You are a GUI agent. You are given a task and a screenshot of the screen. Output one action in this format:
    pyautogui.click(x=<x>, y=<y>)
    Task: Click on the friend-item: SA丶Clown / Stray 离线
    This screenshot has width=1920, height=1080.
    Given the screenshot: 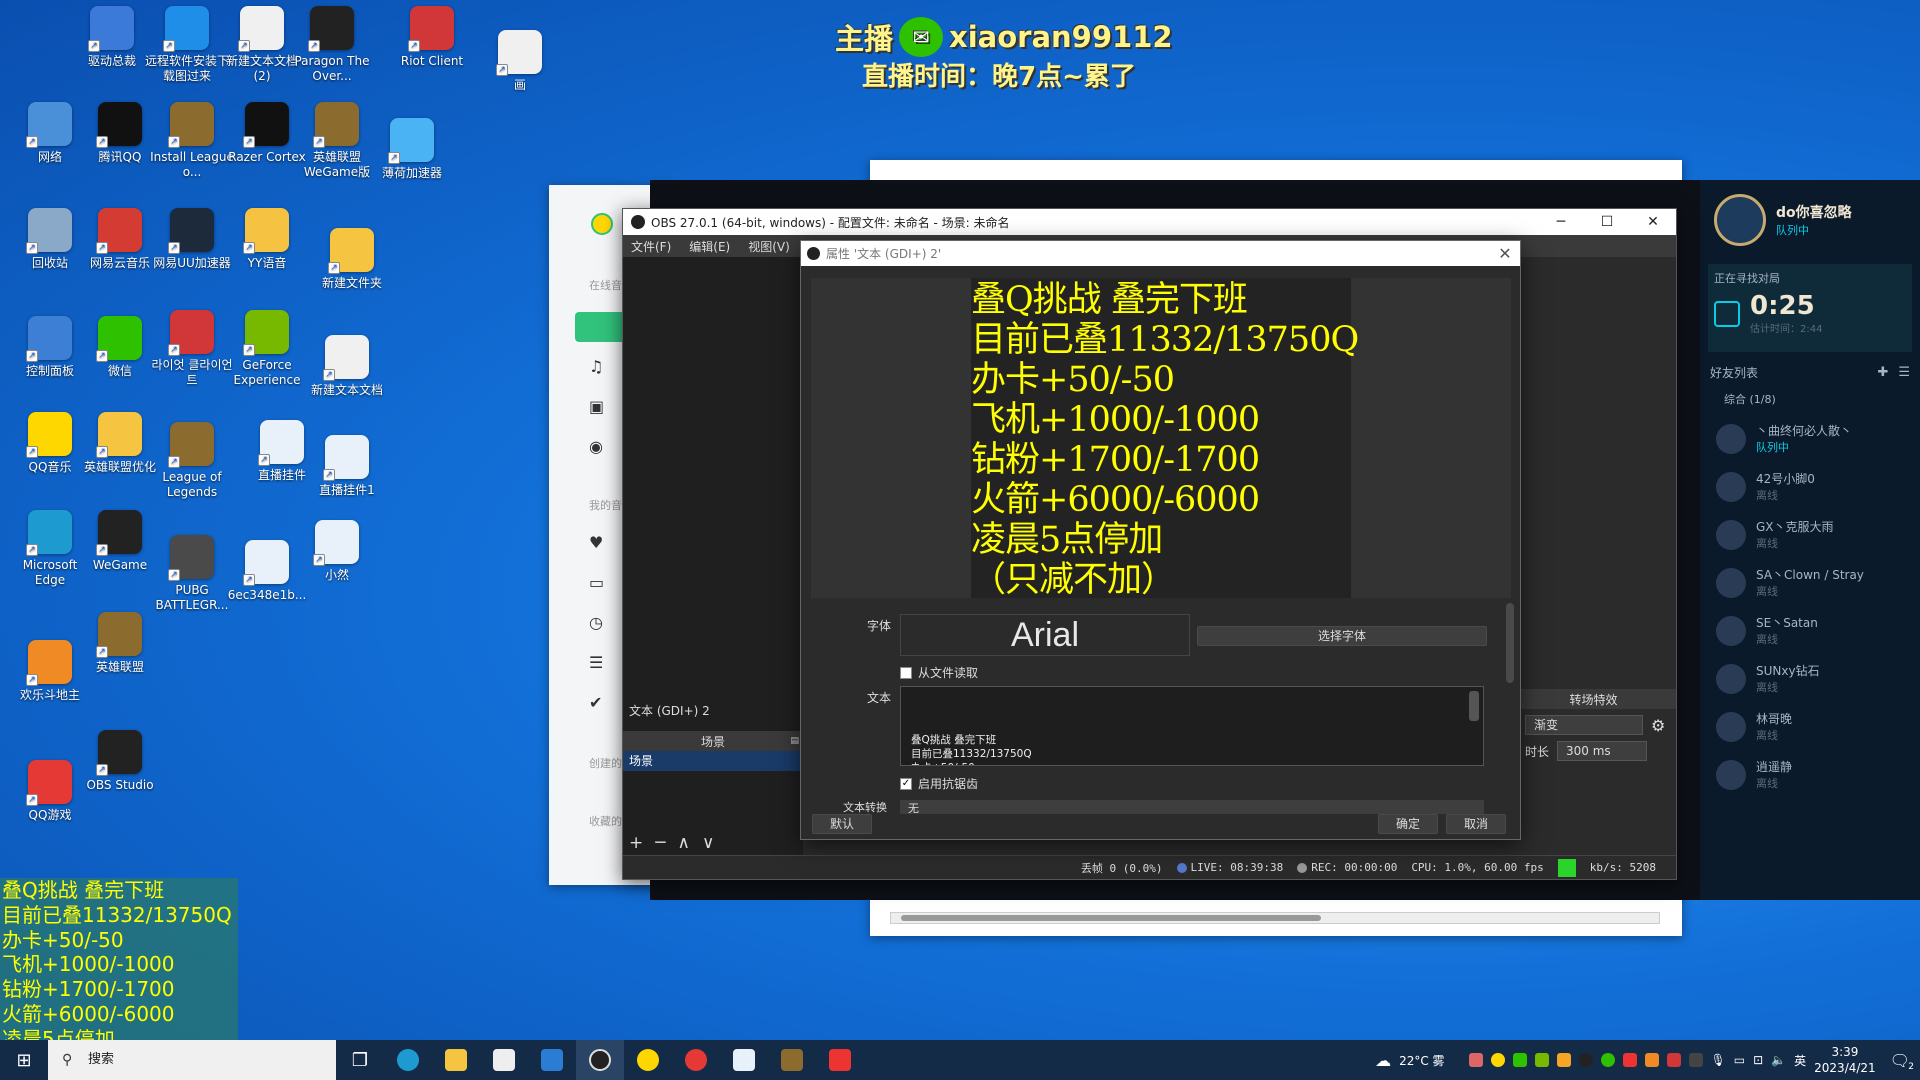 What is the action you would take?
    pyautogui.click(x=1810, y=583)
    